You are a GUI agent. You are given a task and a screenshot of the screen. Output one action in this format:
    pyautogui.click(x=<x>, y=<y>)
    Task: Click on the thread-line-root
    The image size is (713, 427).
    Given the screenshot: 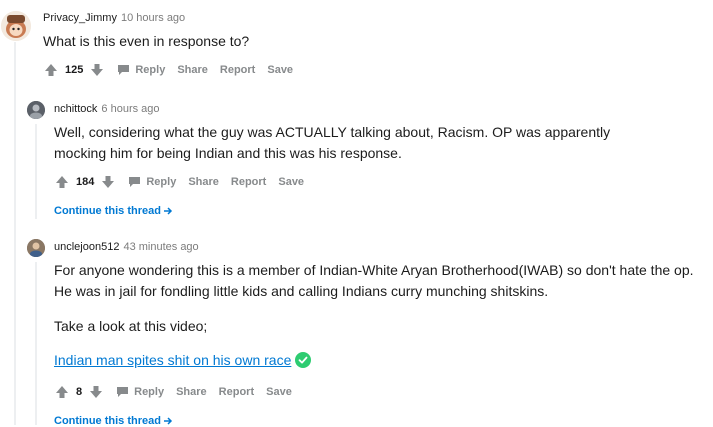 What is the action you would take?
    pyautogui.click(x=15, y=233)
    